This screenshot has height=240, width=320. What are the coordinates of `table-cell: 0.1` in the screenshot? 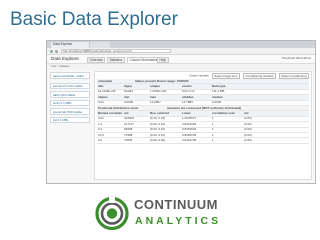 It's located at (100, 130).